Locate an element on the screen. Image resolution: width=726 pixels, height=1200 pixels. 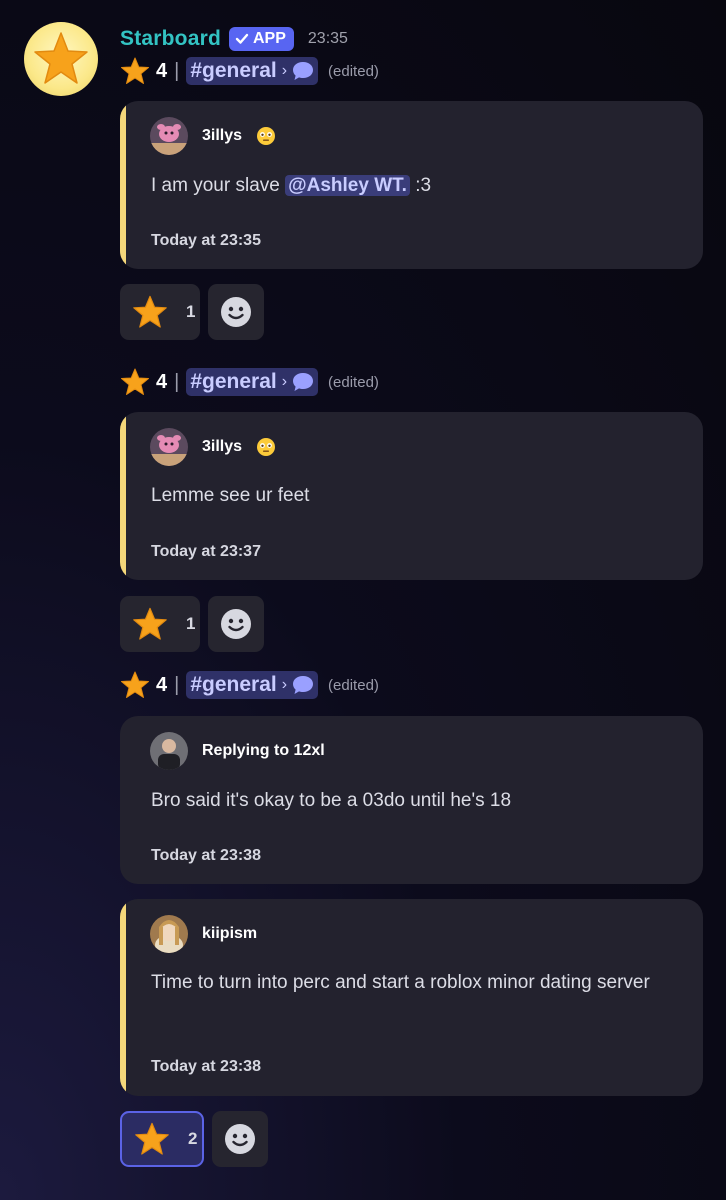
embed-author: Replying to 12xl is located at coordinates (237, 751).